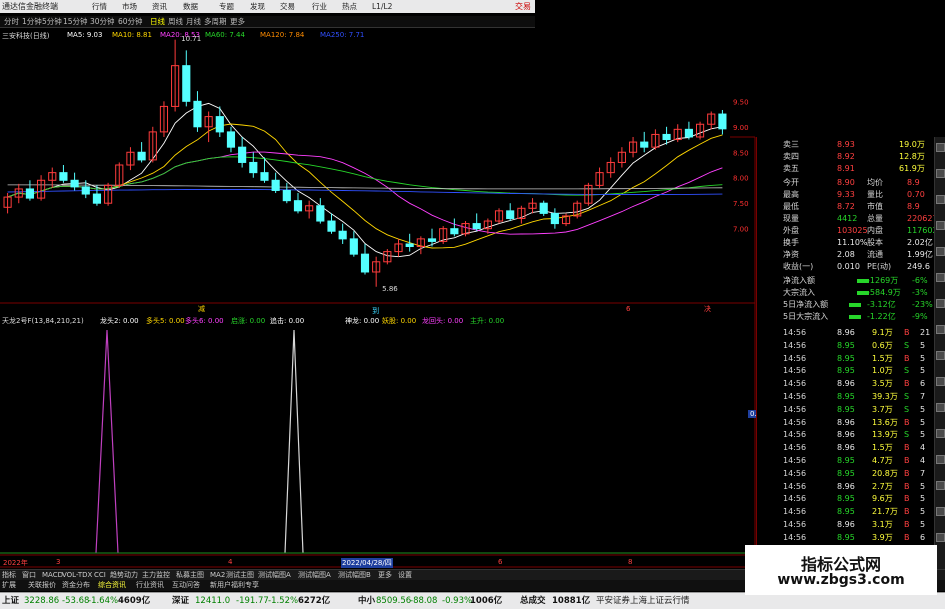  Describe the element at coordinates (102, 22) in the screenshot. I see `period-tab-4: 30分钟` at that location.